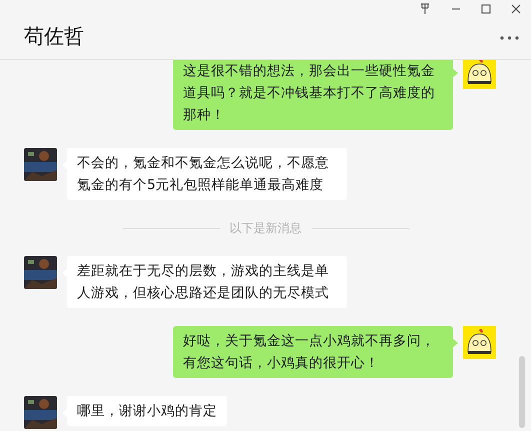  What do you see at coordinates (147, 411) in the screenshot?
I see `message-bubble: 哪里，谢谢小鸡的肯定` at bounding box center [147, 411].